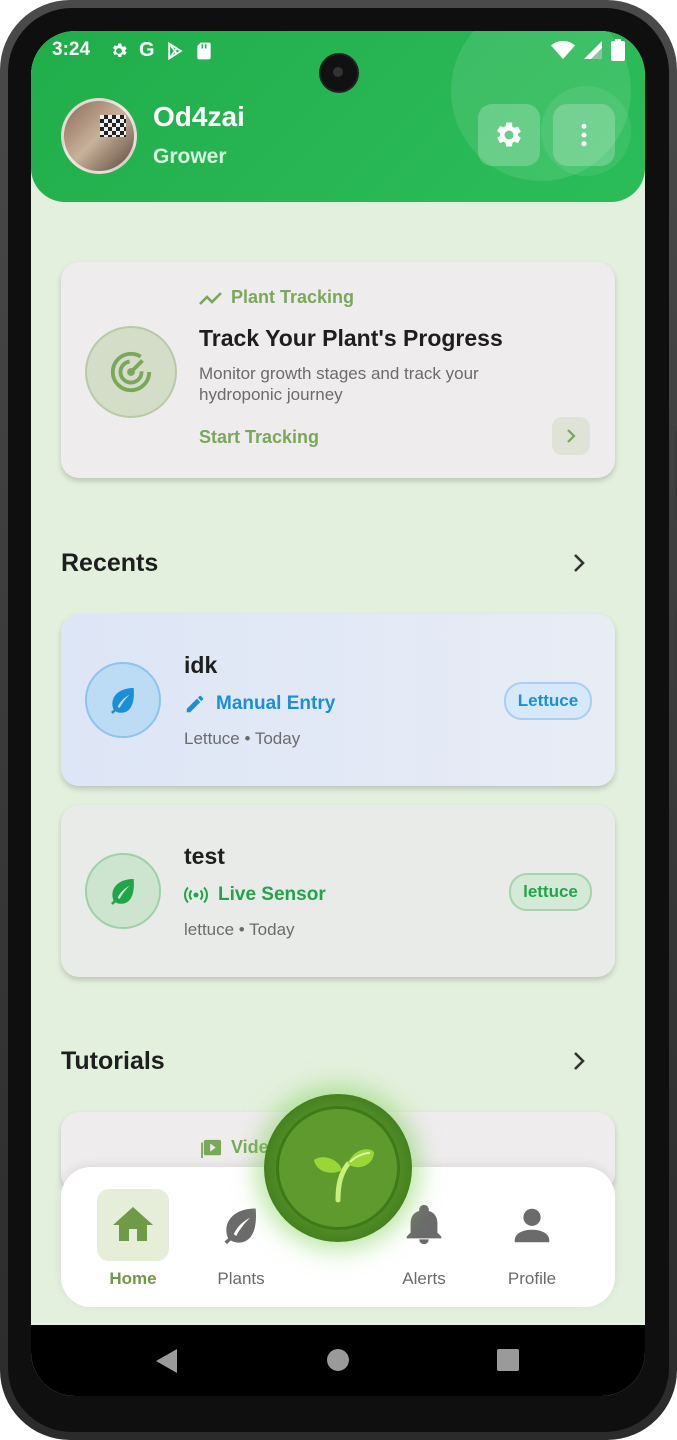 Image resolution: width=677 pixels, height=1440 pixels. I want to click on more-vert-icon, so click(584, 135).